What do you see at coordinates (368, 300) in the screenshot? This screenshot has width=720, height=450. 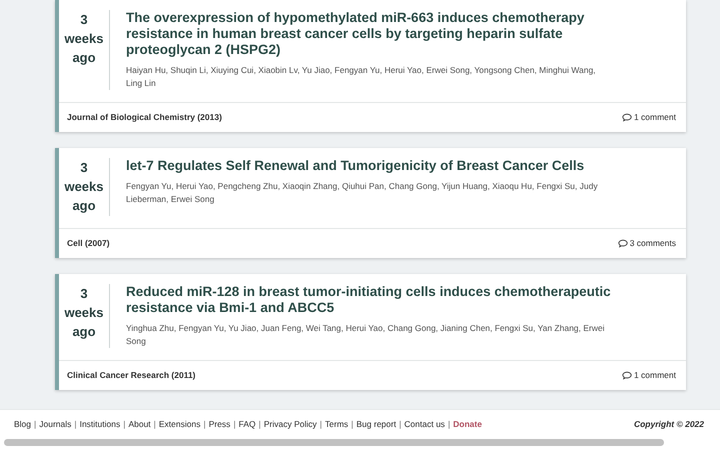 I see `paper-title-link: Reduced miR-128 in breast tumor-initiating cells induces chemotherapeutic resistance via Bmi-1 and ABCC5` at bounding box center [368, 300].